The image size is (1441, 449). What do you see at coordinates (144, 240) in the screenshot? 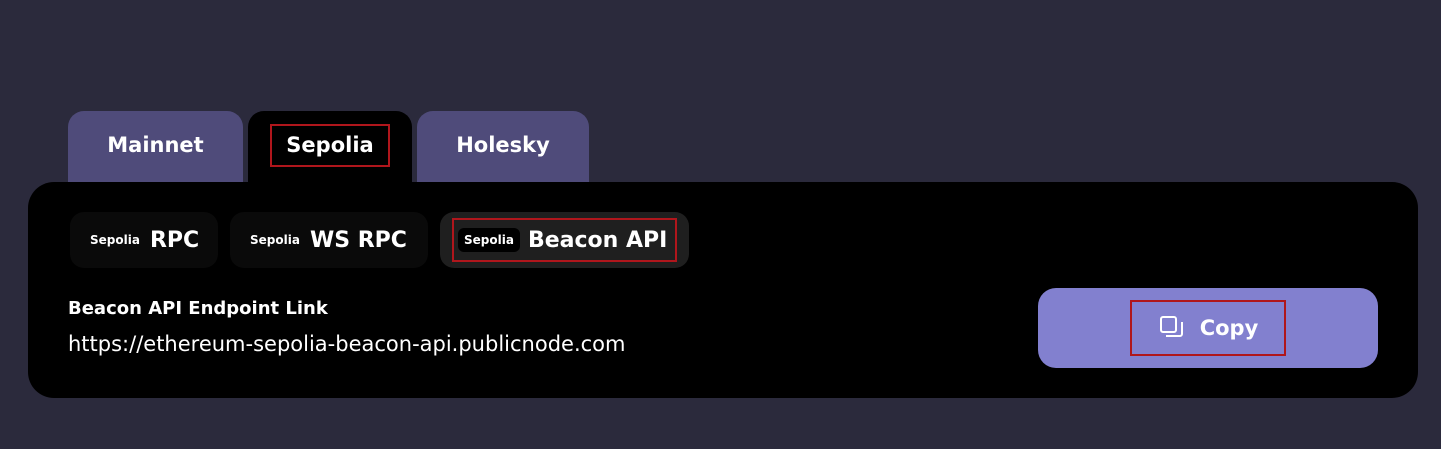
I see `subtab-rpc: Sepolia RPC` at bounding box center [144, 240].